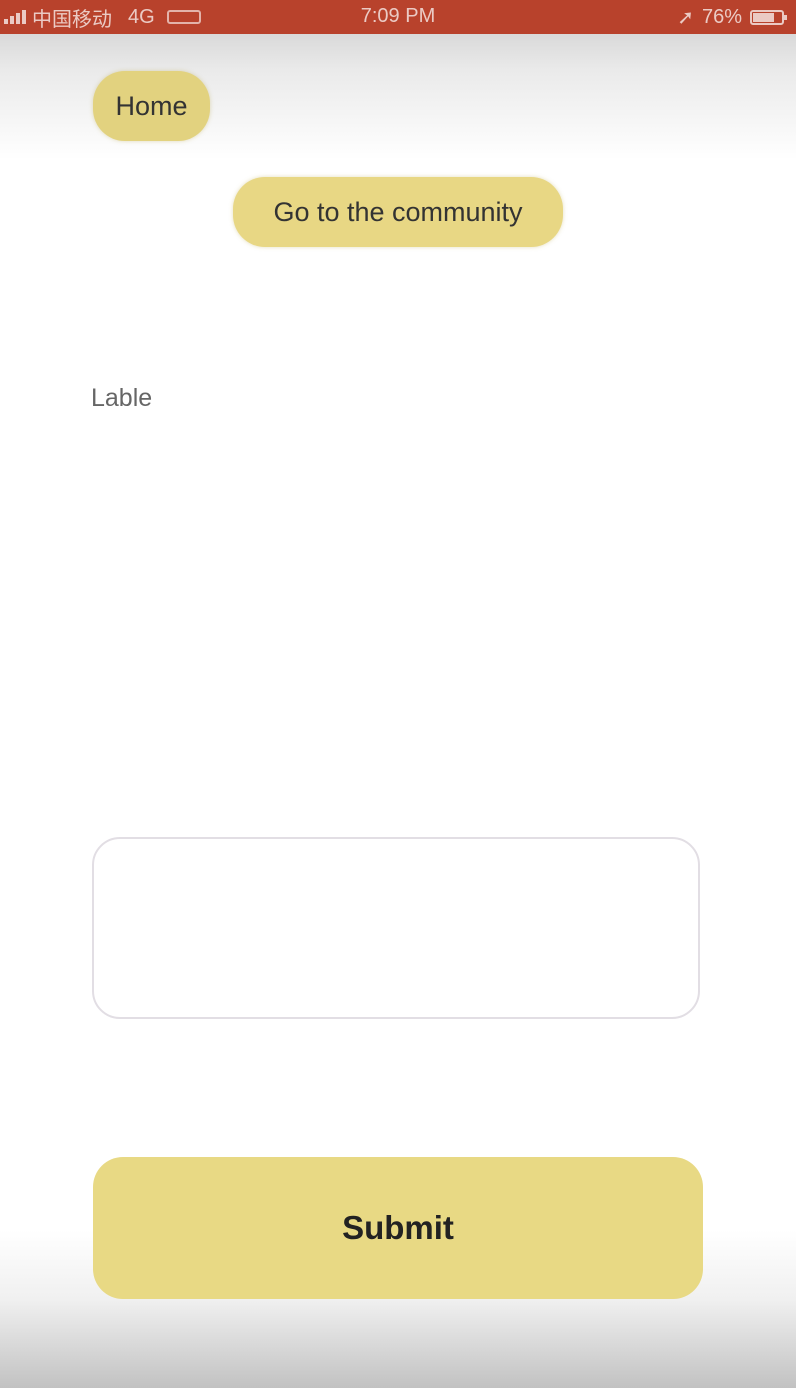 The height and width of the screenshot is (1388, 796). Describe the element at coordinates (398, 212) in the screenshot. I see `go-to-community-button: Go to the community` at that location.